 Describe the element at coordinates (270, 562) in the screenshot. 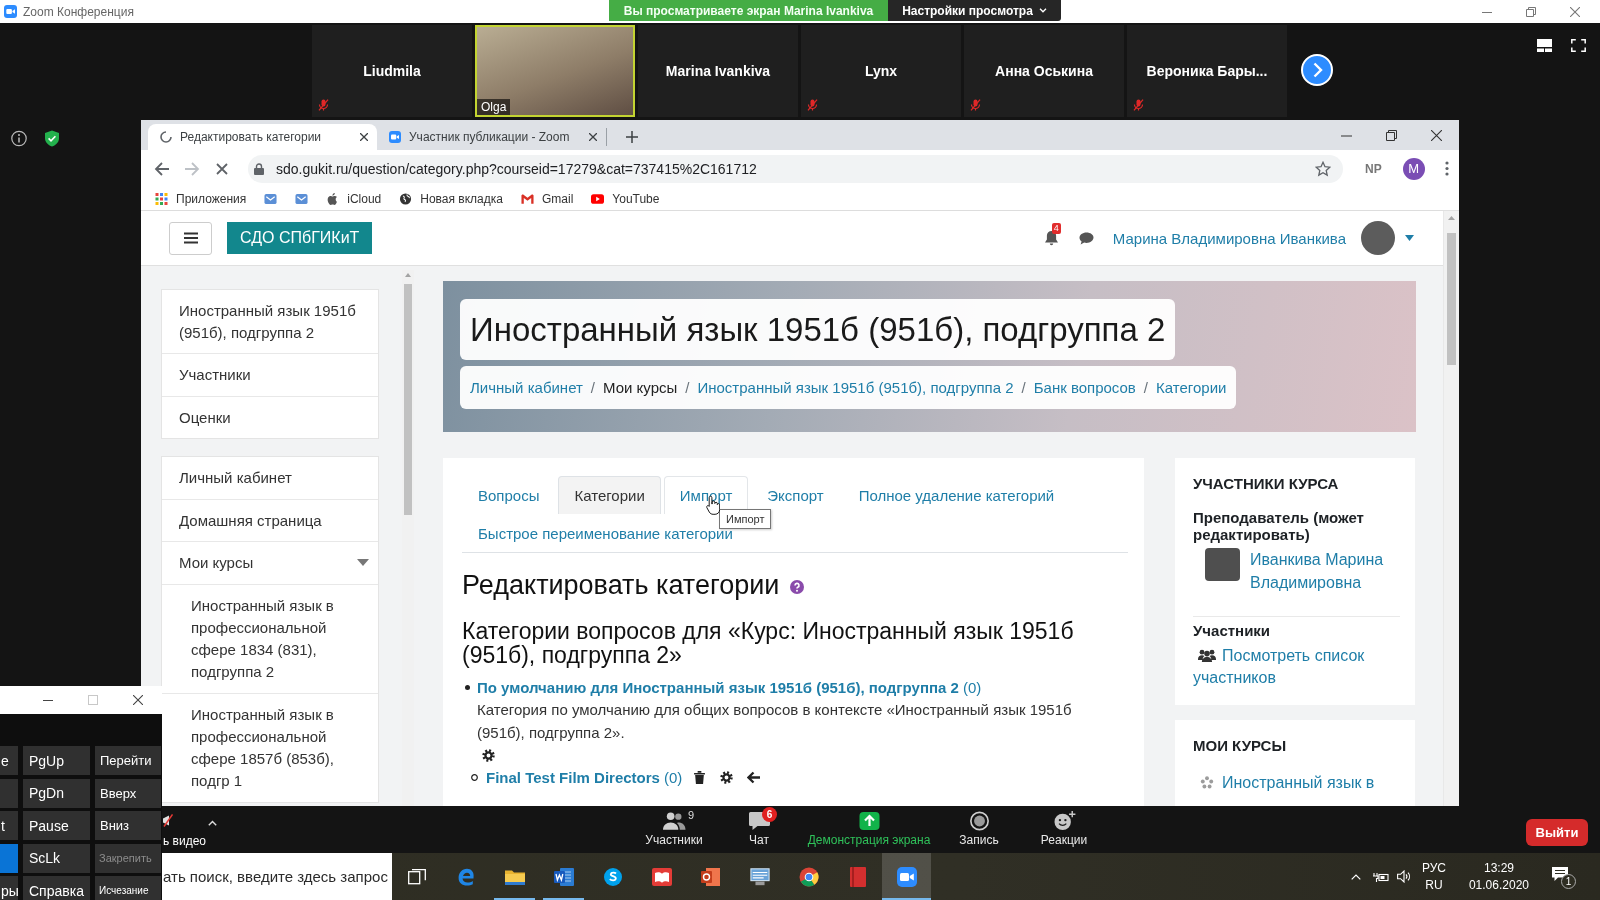

I see `drawer-item: Мои курсы` at that location.